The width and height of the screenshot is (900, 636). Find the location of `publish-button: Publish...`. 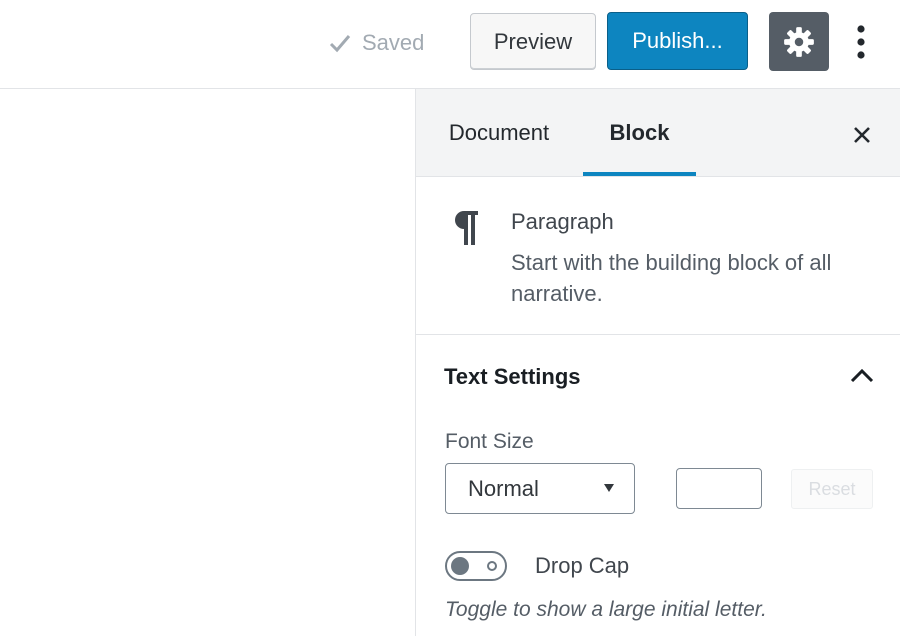

publish-button: Publish... is located at coordinates (677, 41).